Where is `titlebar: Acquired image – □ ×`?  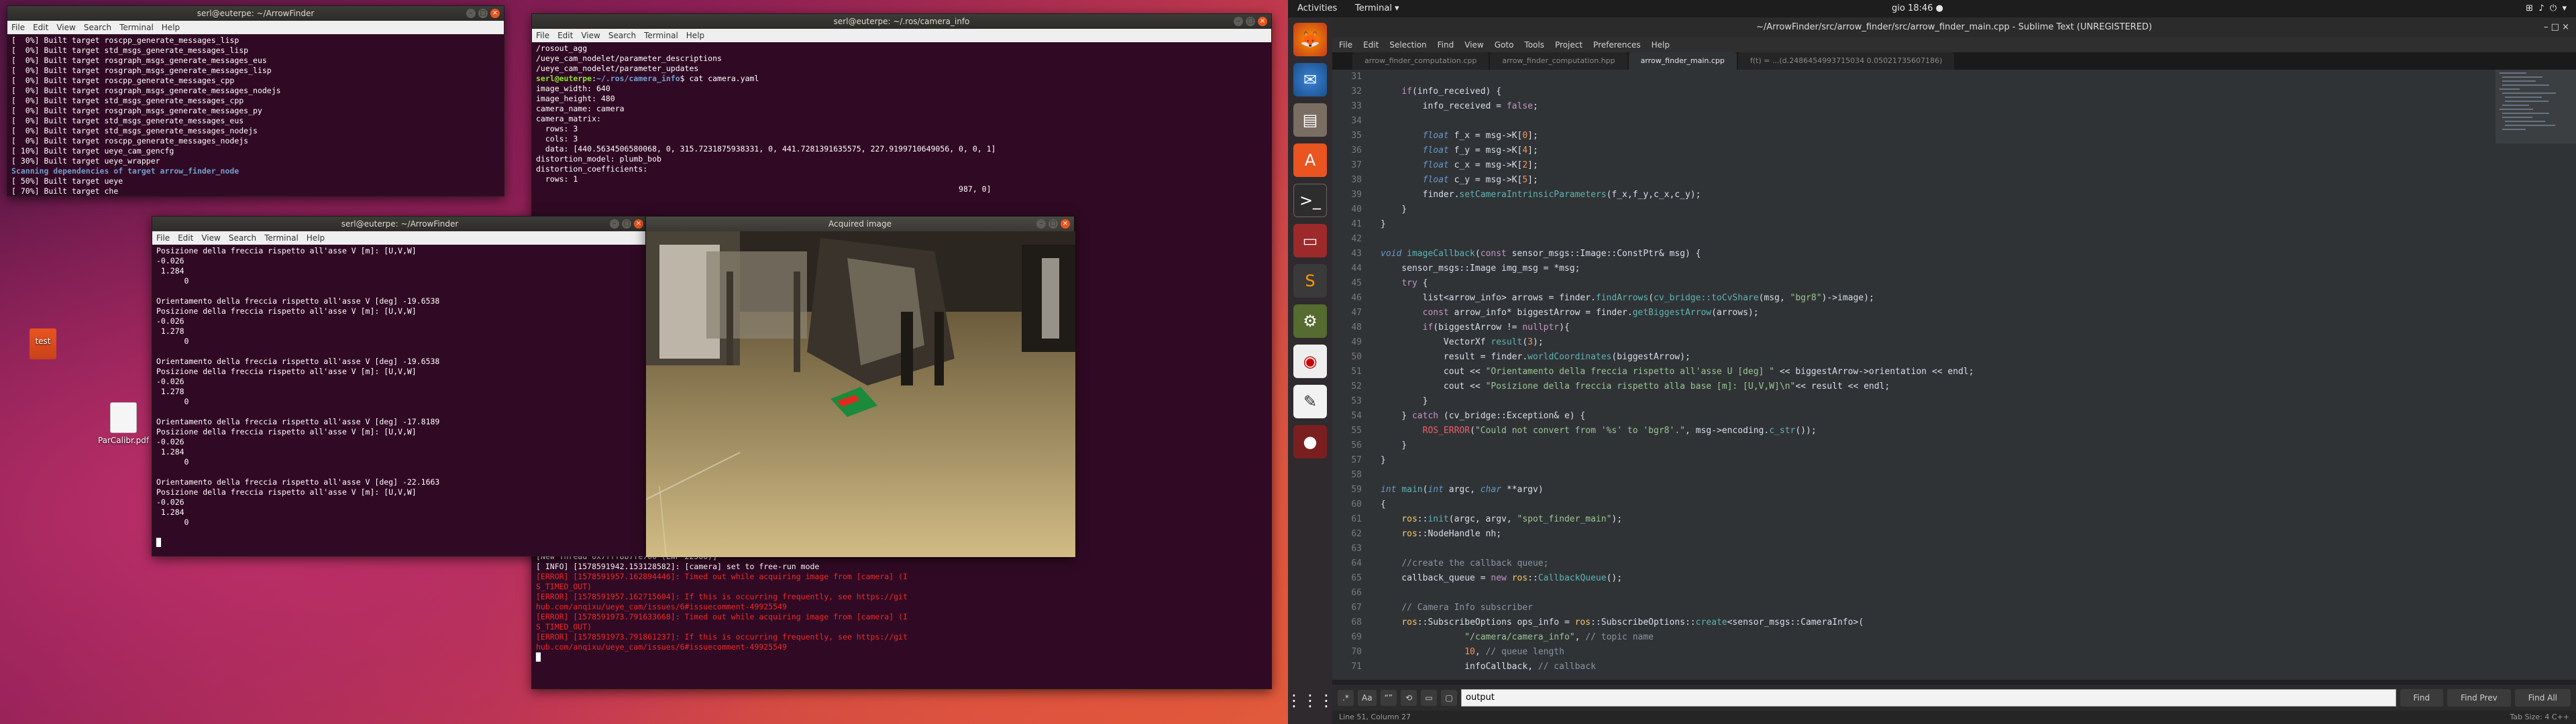 titlebar: Acquired image – □ × is located at coordinates (860, 224).